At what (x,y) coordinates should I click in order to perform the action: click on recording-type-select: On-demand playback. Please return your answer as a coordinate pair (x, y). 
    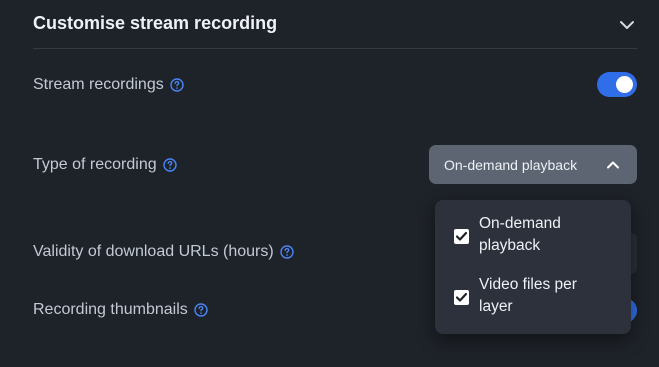
    Looking at the image, I should click on (533, 164).